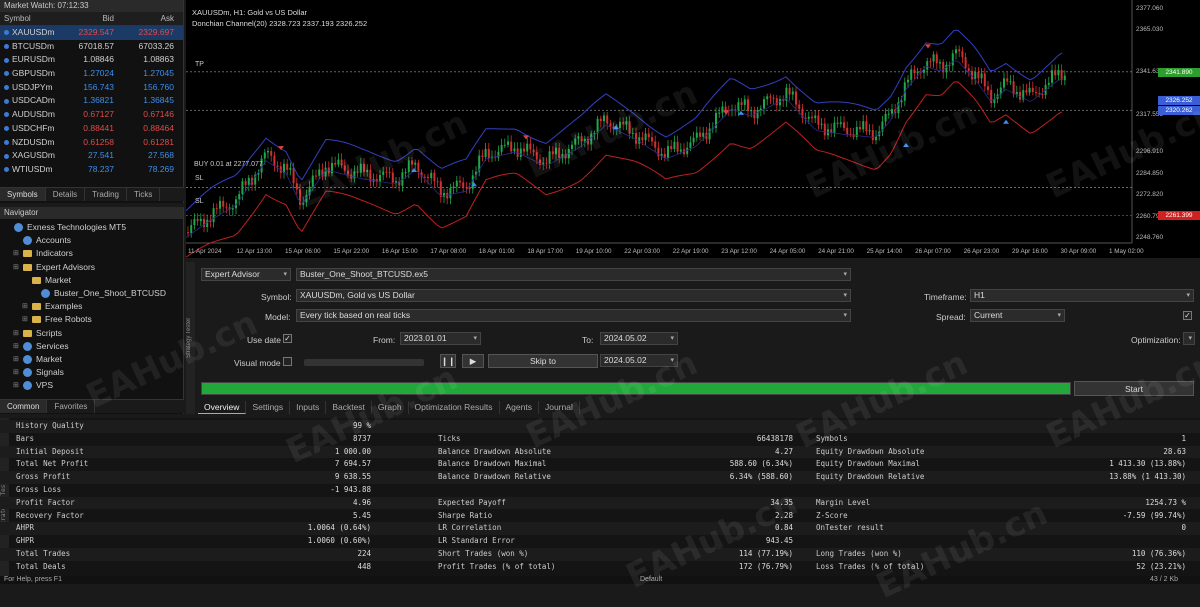 The image size is (1200, 607). What do you see at coordinates (91, 47) in the screenshot?
I see `market-watch-row: BTCUSDm 67018.57 67033.26` at bounding box center [91, 47].